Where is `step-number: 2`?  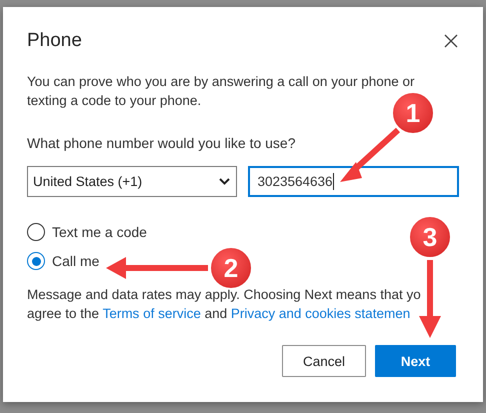 step-number: 2 is located at coordinates (231, 268).